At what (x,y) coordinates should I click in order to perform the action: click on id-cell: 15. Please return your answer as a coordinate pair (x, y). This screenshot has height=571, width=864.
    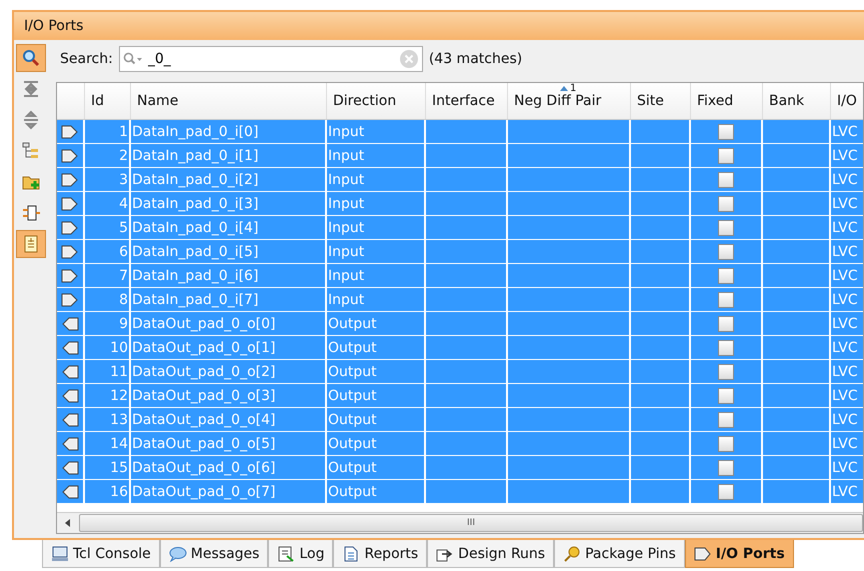
    Looking at the image, I should click on (108, 468).